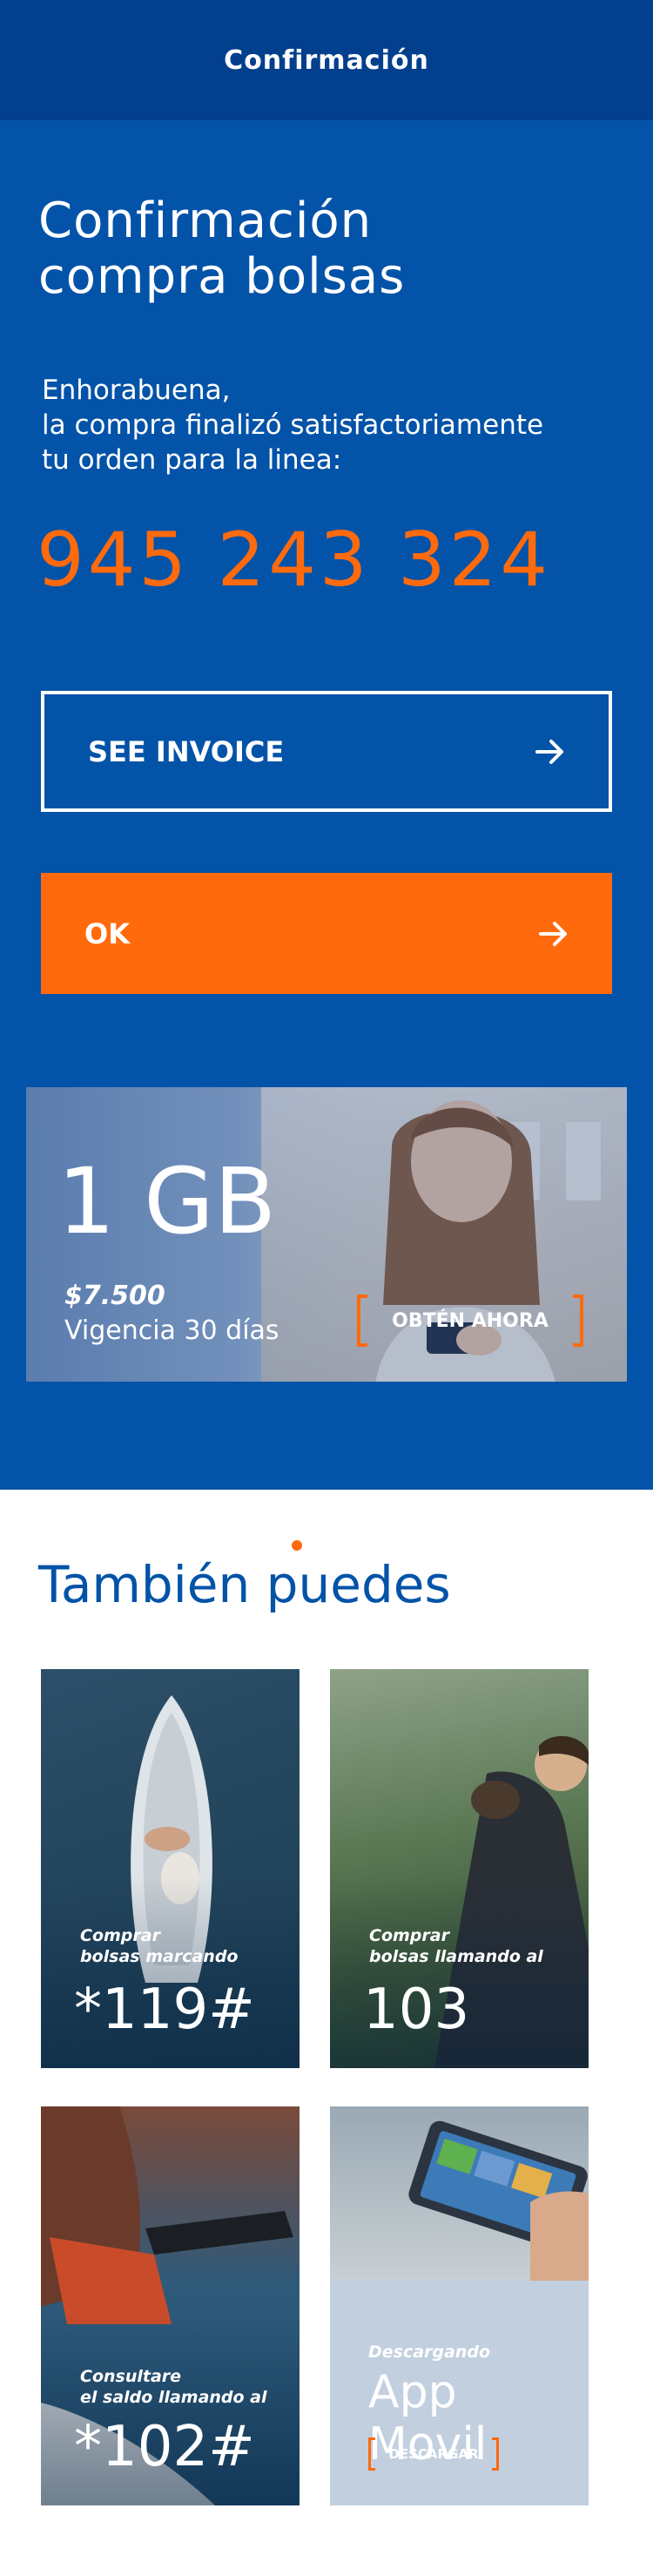 This screenshot has width=653, height=2576. What do you see at coordinates (136, 390) in the screenshot?
I see `message-line-1: Enhorabuena,` at bounding box center [136, 390].